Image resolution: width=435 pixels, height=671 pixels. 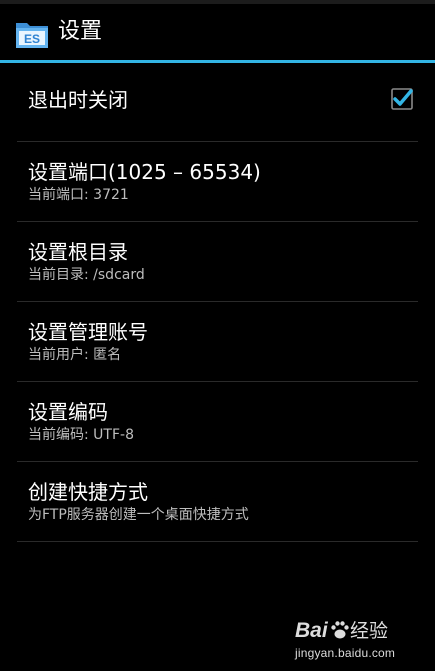 What do you see at coordinates (68, 412) in the screenshot?
I see `pref-title: 设置编码` at bounding box center [68, 412].